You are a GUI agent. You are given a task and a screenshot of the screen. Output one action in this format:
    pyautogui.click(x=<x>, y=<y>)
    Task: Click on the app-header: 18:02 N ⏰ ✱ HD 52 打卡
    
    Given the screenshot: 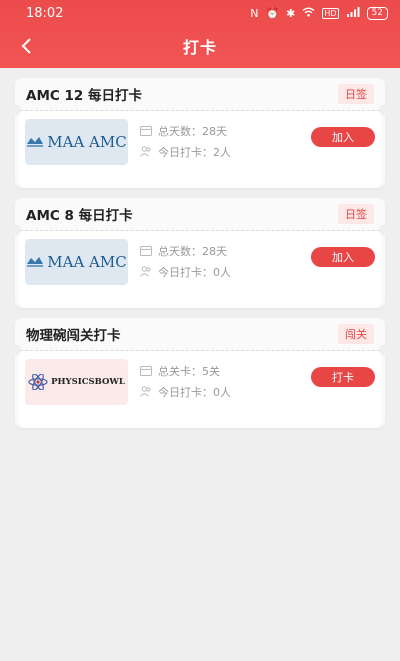 What is the action you would take?
    pyautogui.click(x=200, y=34)
    